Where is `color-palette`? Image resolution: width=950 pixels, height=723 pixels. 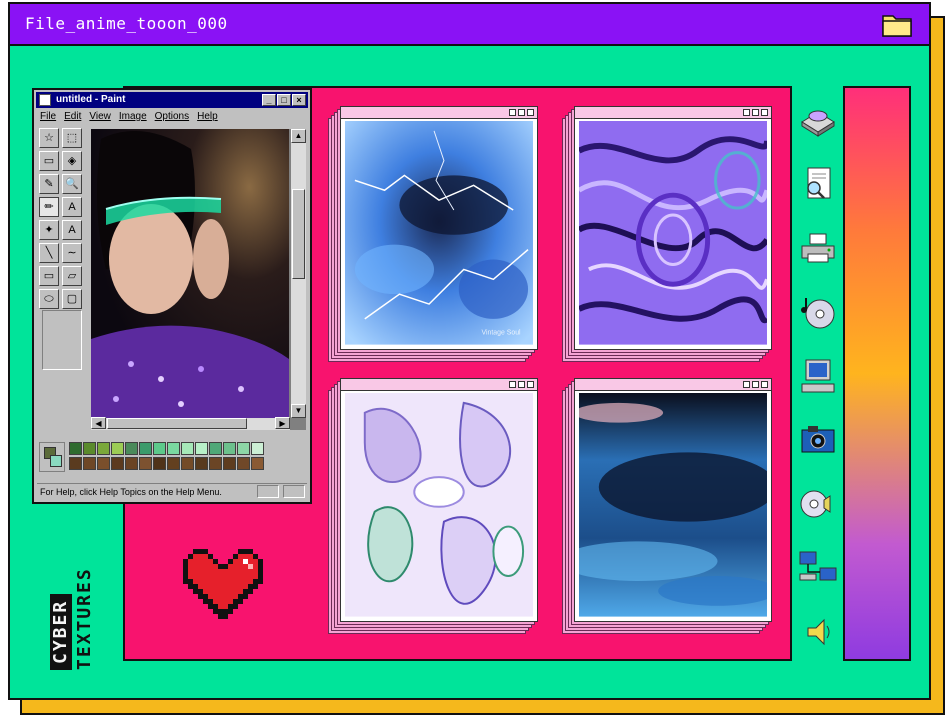 color-palette is located at coordinates (173, 457).